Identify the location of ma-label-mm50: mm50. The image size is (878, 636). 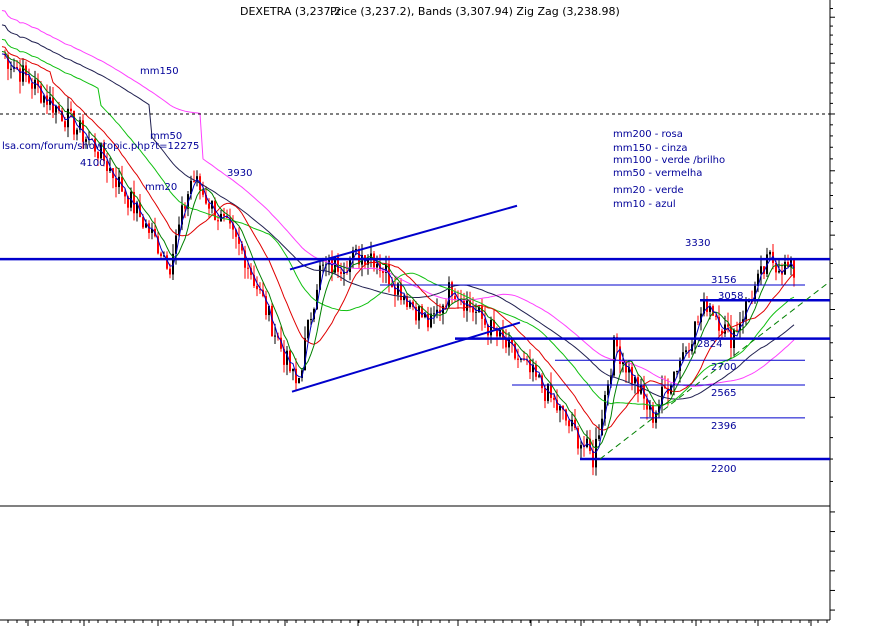
(166, 136).